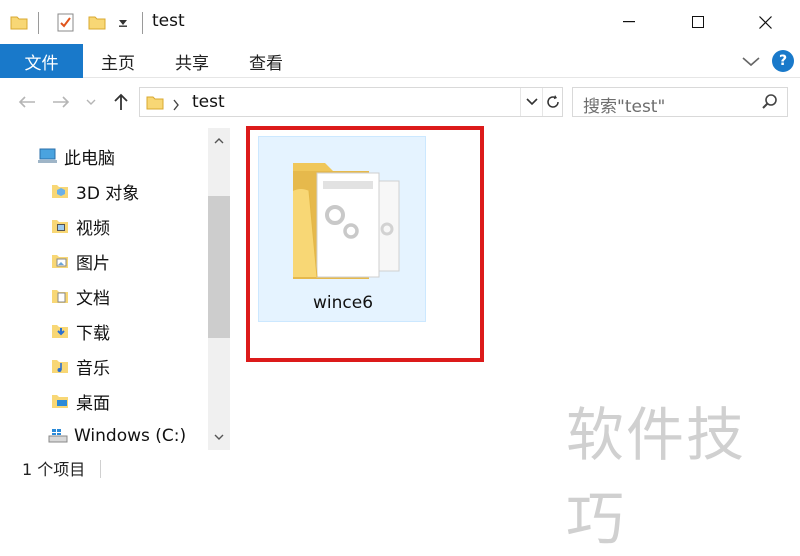  I want to click on nav-item-music: 音乐, so click(80, 366).